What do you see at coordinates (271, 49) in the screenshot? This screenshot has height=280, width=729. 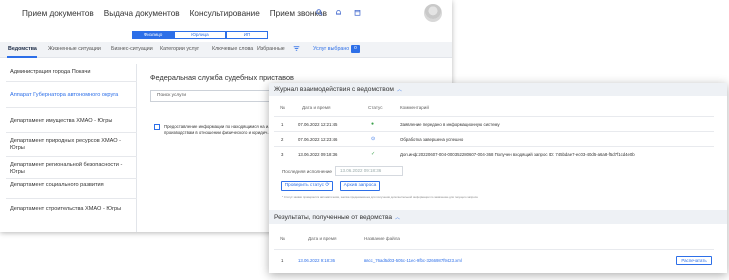 I see `tab-favorites: Избранные` at bounding box center [271, 49].